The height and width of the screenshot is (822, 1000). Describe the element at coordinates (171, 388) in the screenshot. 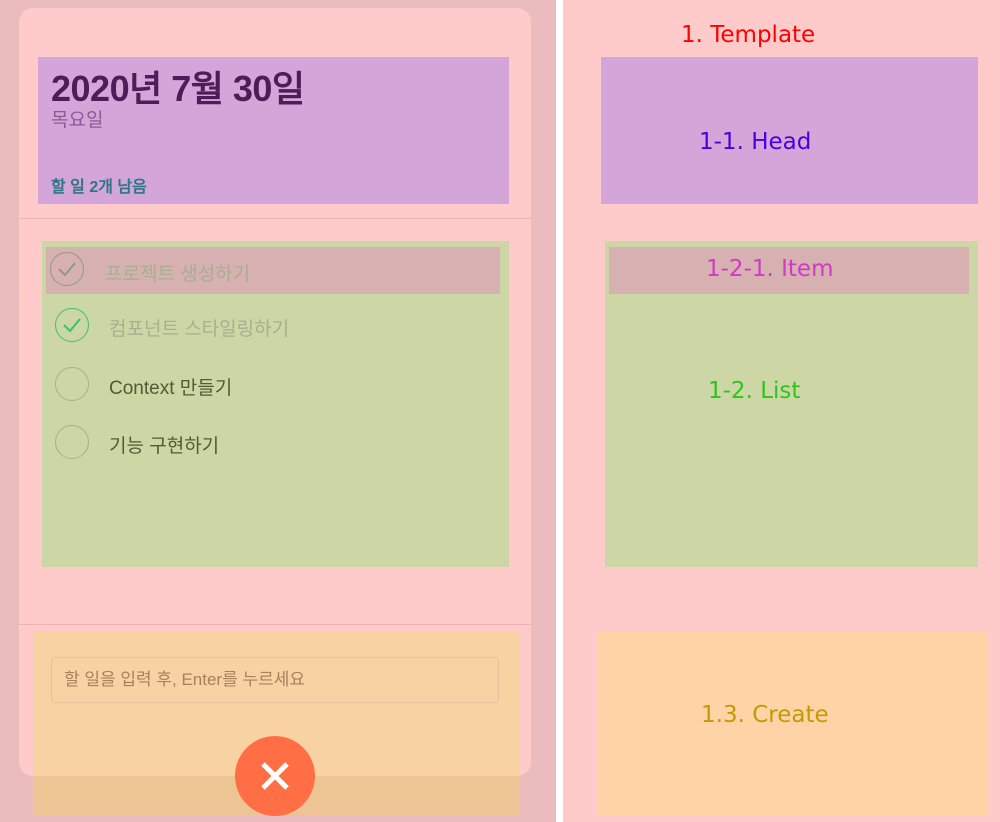

I see `todo-item-text: Context 만들기` at that location.